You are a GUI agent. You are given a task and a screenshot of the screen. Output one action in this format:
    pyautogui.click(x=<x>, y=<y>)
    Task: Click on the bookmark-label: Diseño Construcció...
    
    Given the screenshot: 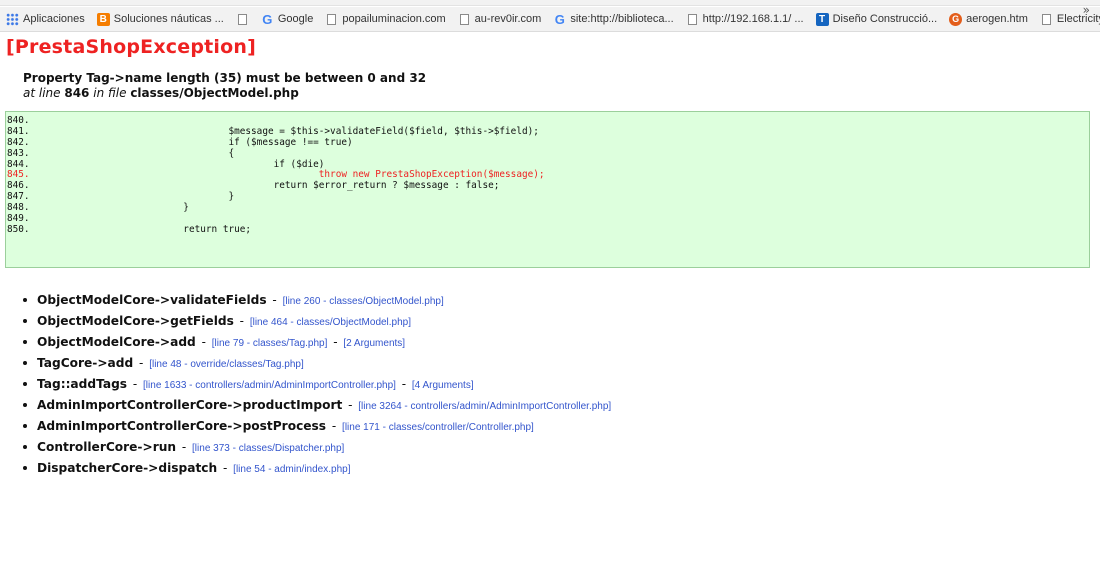 What is the action you would take?
    pyautogui.click(x=885, y=19)
    